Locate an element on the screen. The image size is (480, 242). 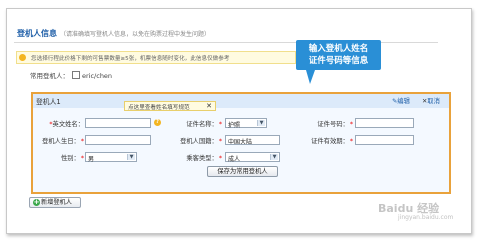
common-passenger-checkbox is located at coordinates (76, 75).